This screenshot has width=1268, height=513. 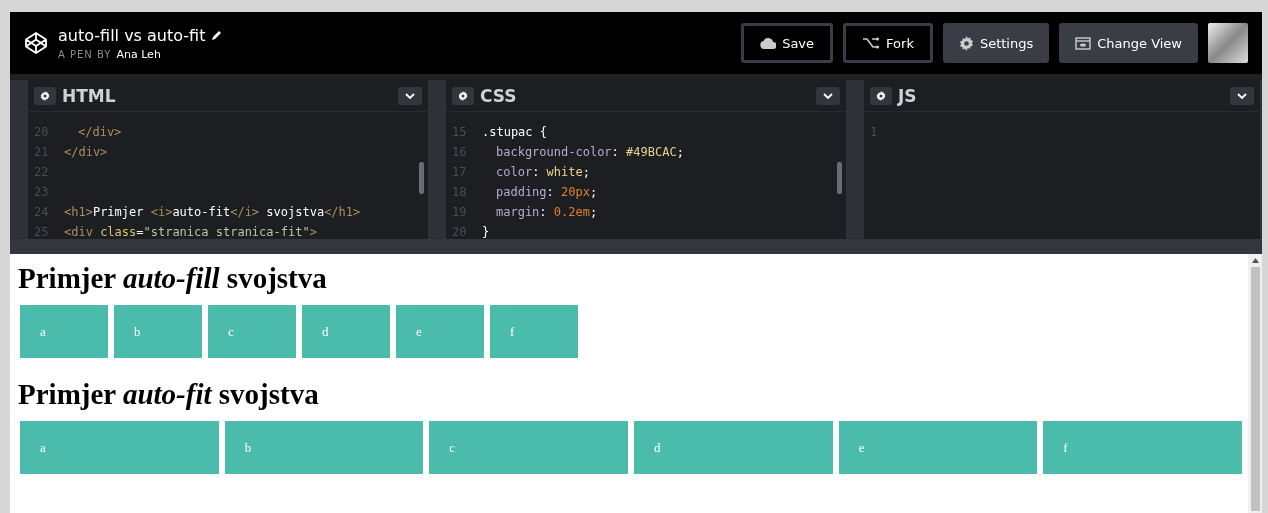 What do you see at coordinates (138, 54) in the screenshot?
I see `author-link: Ana Leh` at bounding box center [138, 54].